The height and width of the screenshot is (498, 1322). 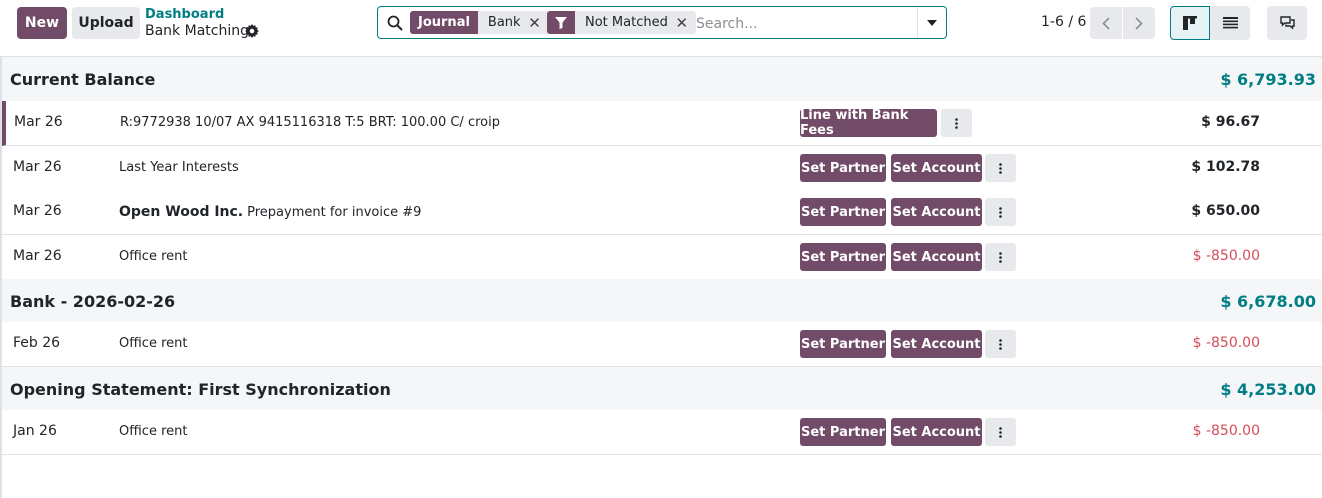 What do you see at coordinates (93, 301) in the screenshot?
I see `group-title: Bank - 2026-02-26` at bounding box center [93, 301].